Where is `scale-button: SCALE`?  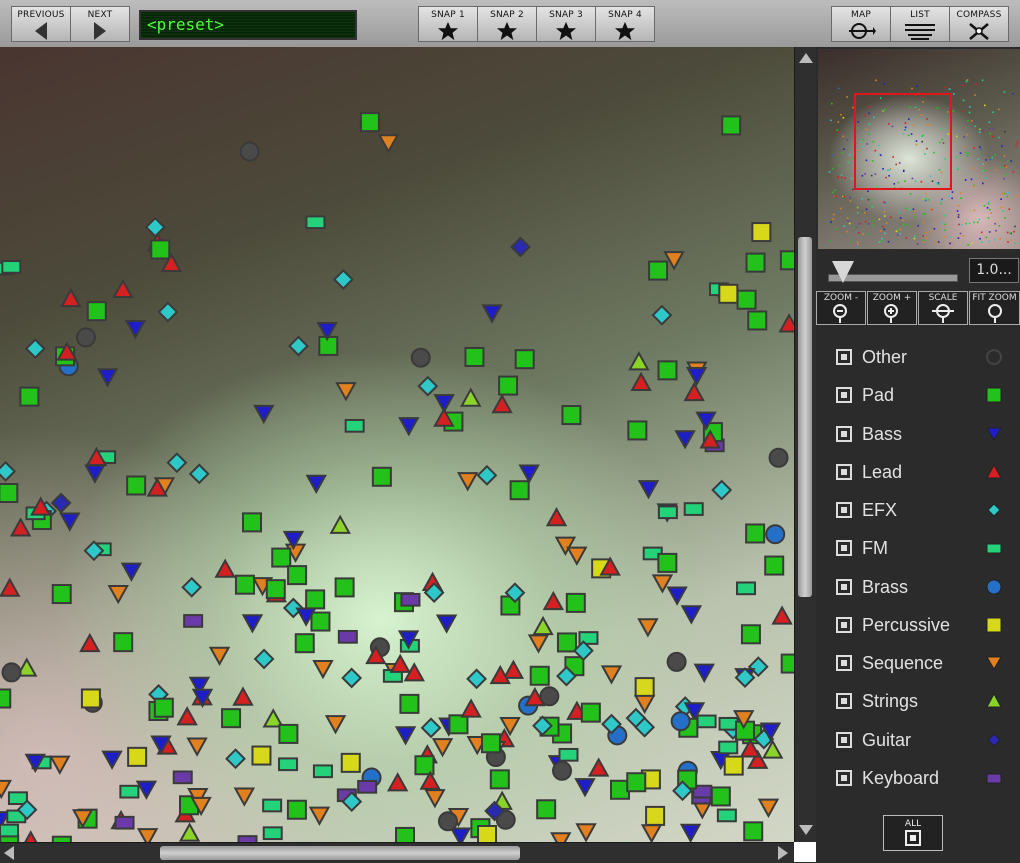
scale-button: SCALE is located at coordinates (943, 308).